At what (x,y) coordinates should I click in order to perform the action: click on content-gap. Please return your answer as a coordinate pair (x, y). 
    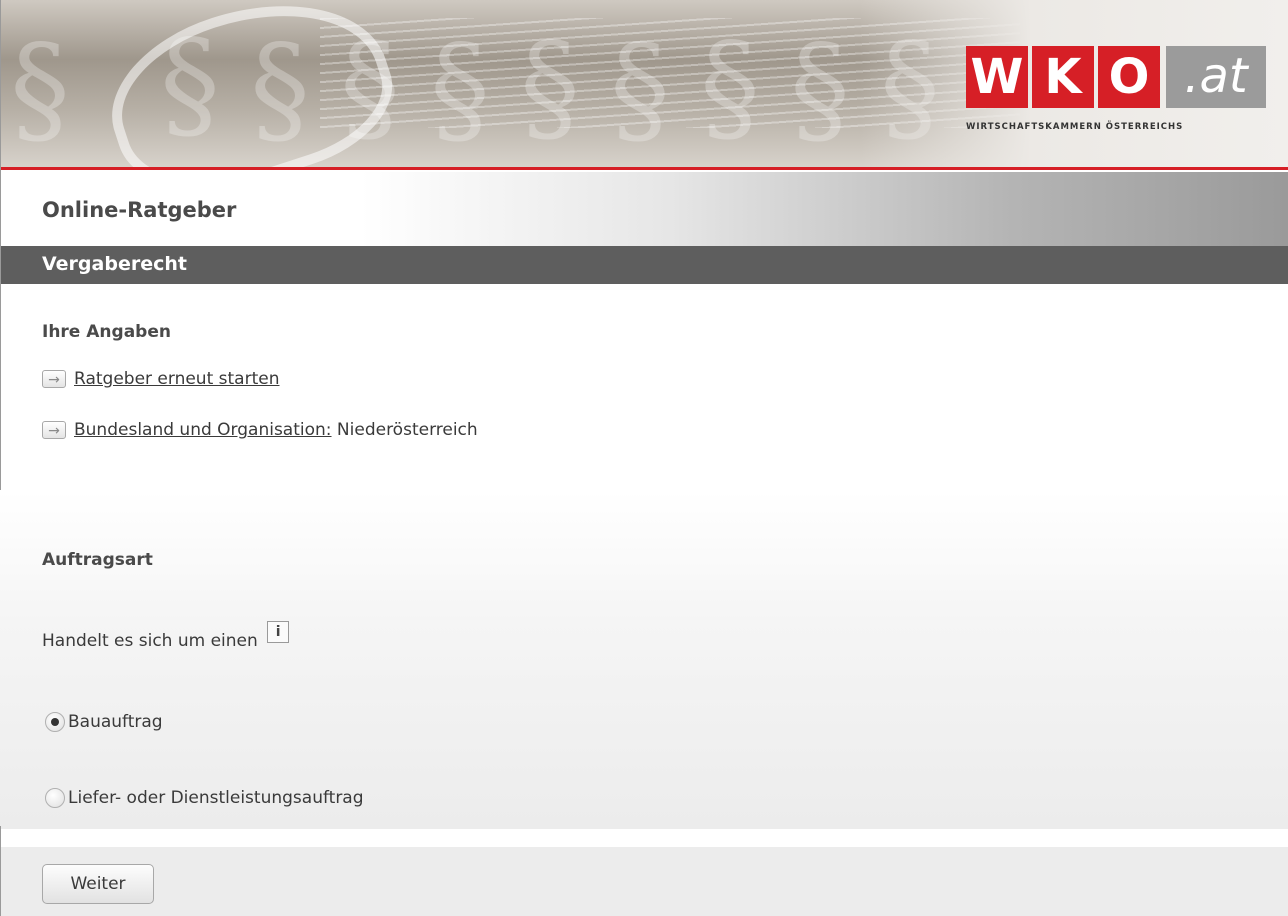
    Looking at the image, I should click on (644, 838).